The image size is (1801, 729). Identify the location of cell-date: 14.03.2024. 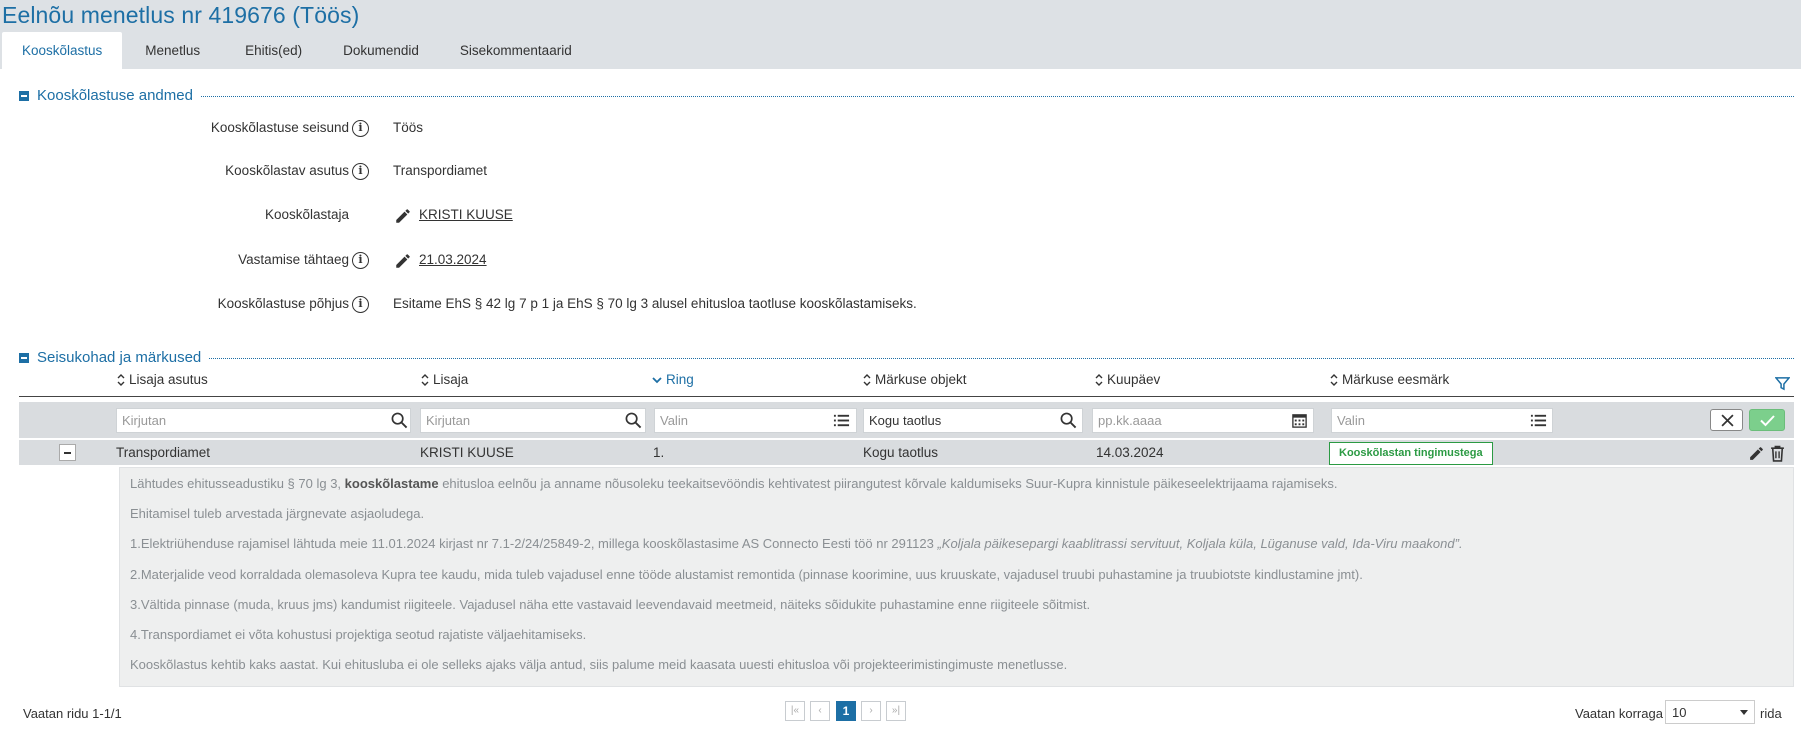
(1130, 452).